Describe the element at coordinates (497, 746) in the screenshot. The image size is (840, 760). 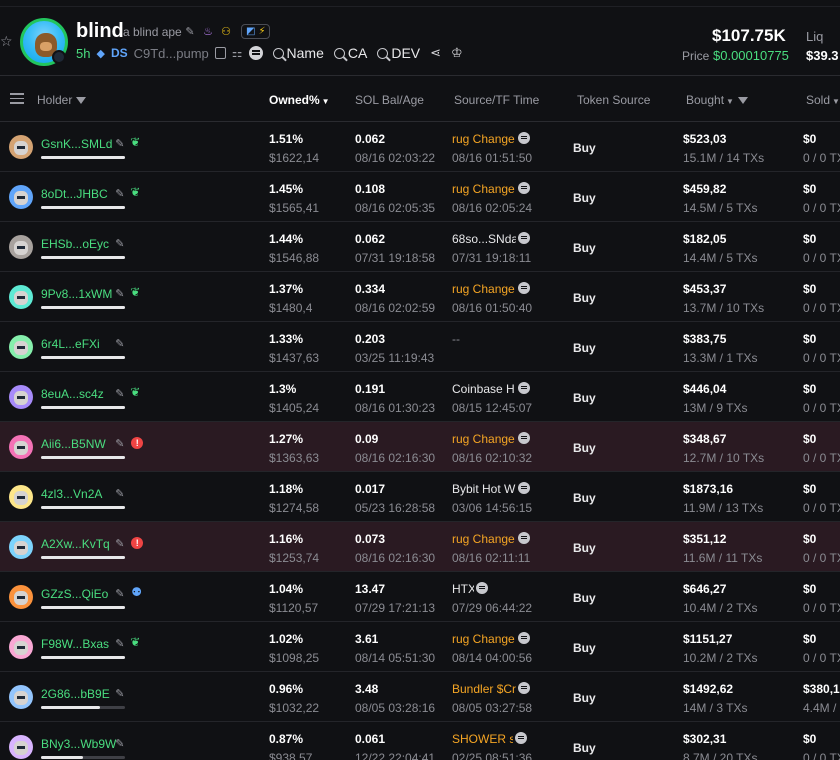
I see `source-cell: SHOWER sc02/25 08:51:36` at that location.